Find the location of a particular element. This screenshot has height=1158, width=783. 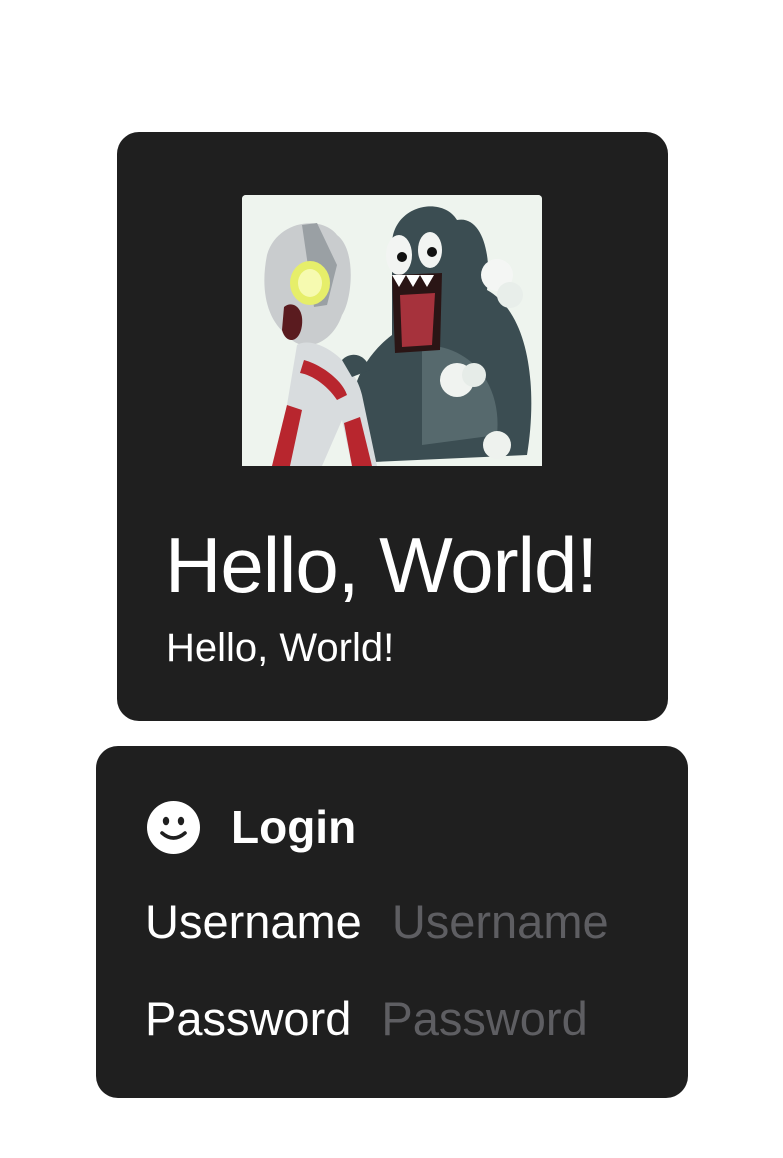

username-row: Username is located at coordinates (398, 922).